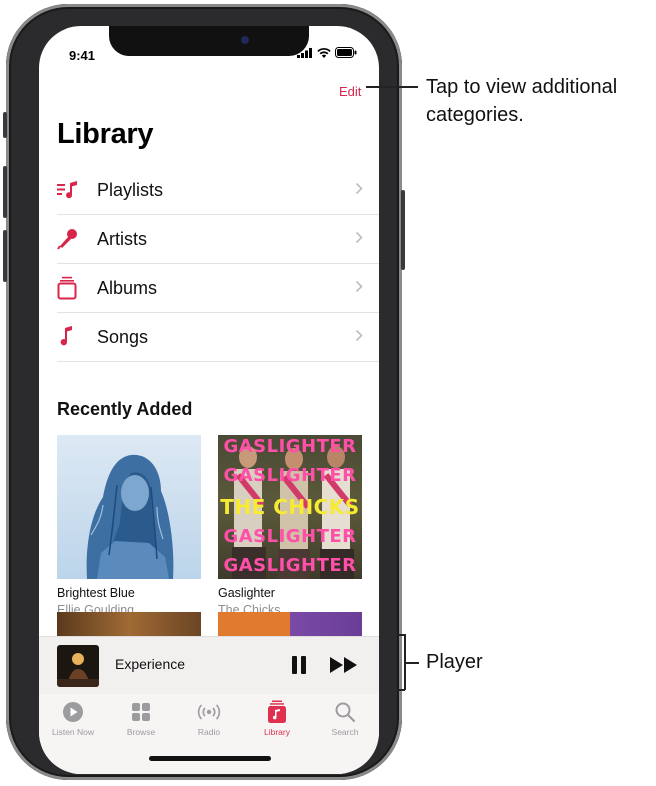  I want to click on tab-label: Listen Now, so click(73, 732).